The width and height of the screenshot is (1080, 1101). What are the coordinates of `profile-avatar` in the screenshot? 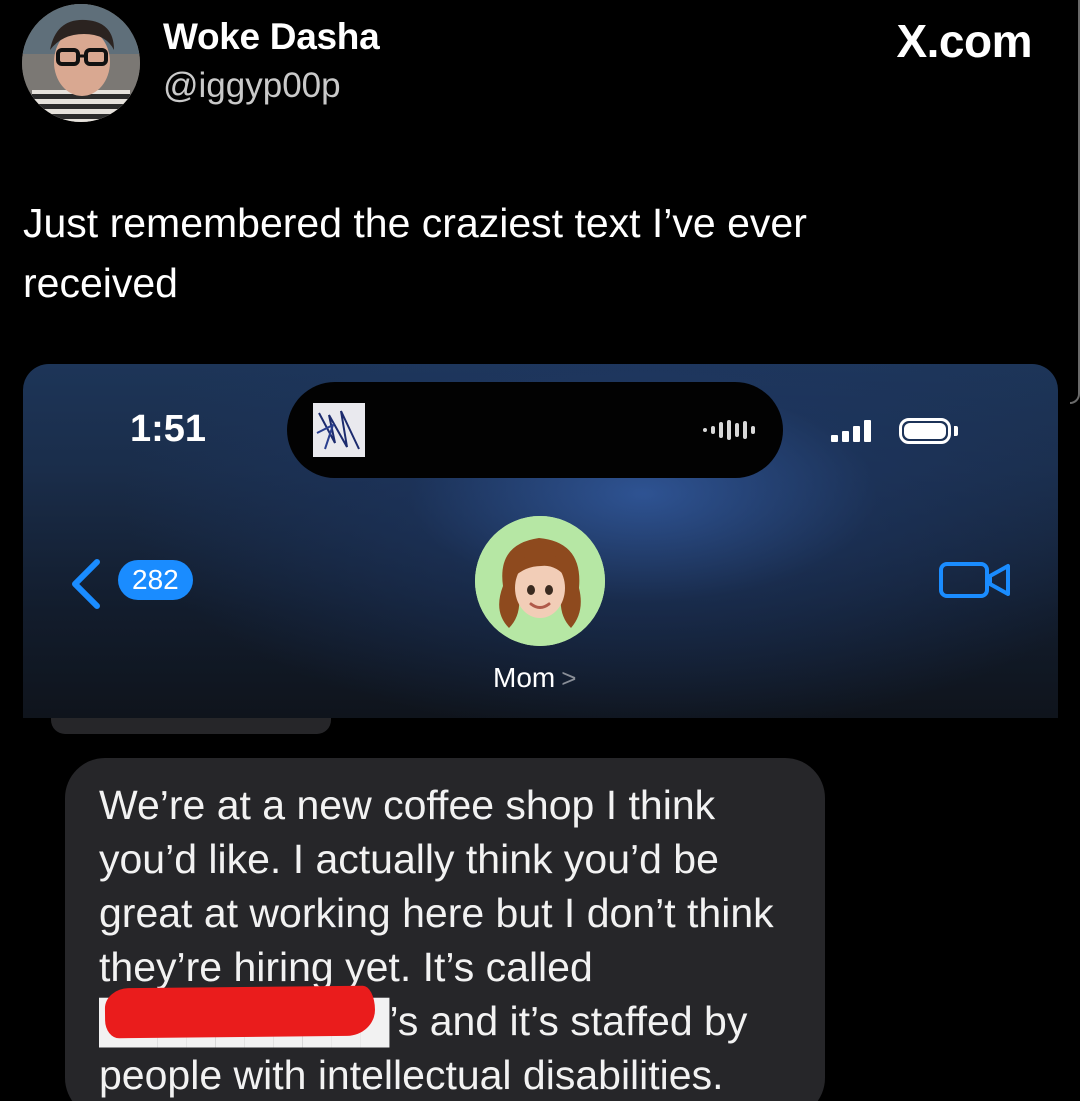 It's located at (81, 63).